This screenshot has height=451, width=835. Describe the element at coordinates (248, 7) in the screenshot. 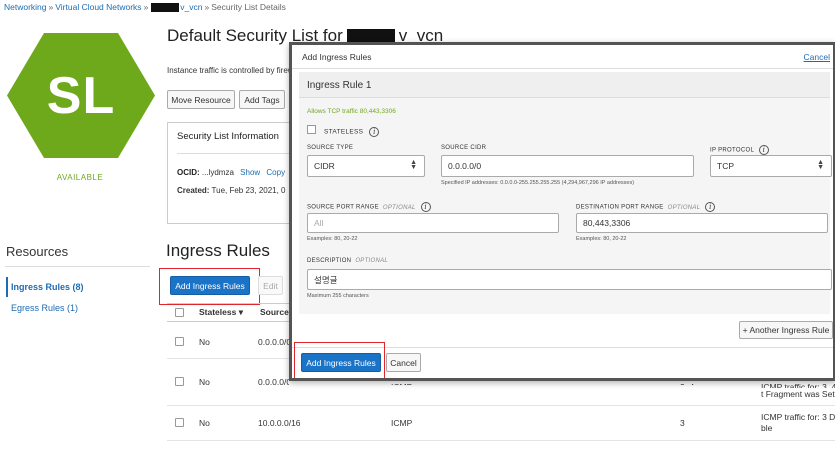

I see `breadcrumb-current: Security List Details` at that location.